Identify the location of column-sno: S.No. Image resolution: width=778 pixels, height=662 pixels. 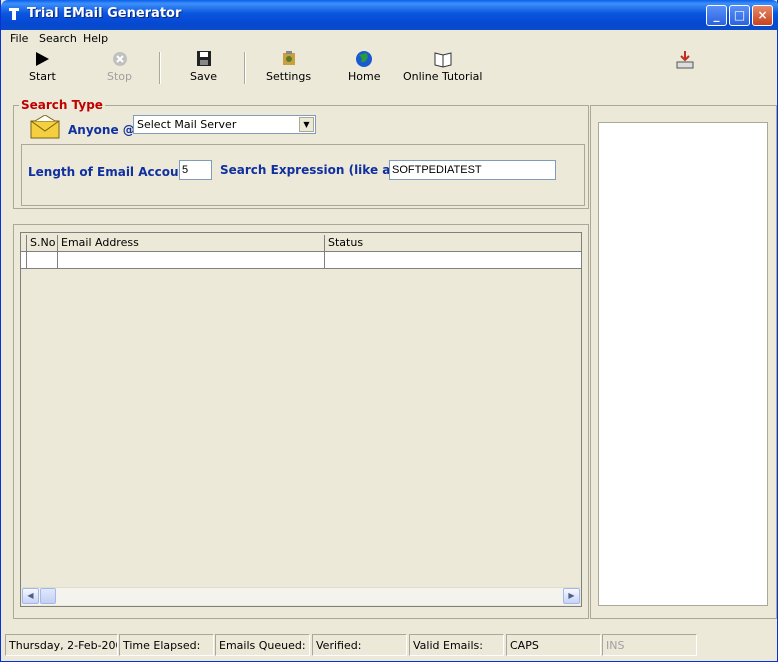
(41, 243).